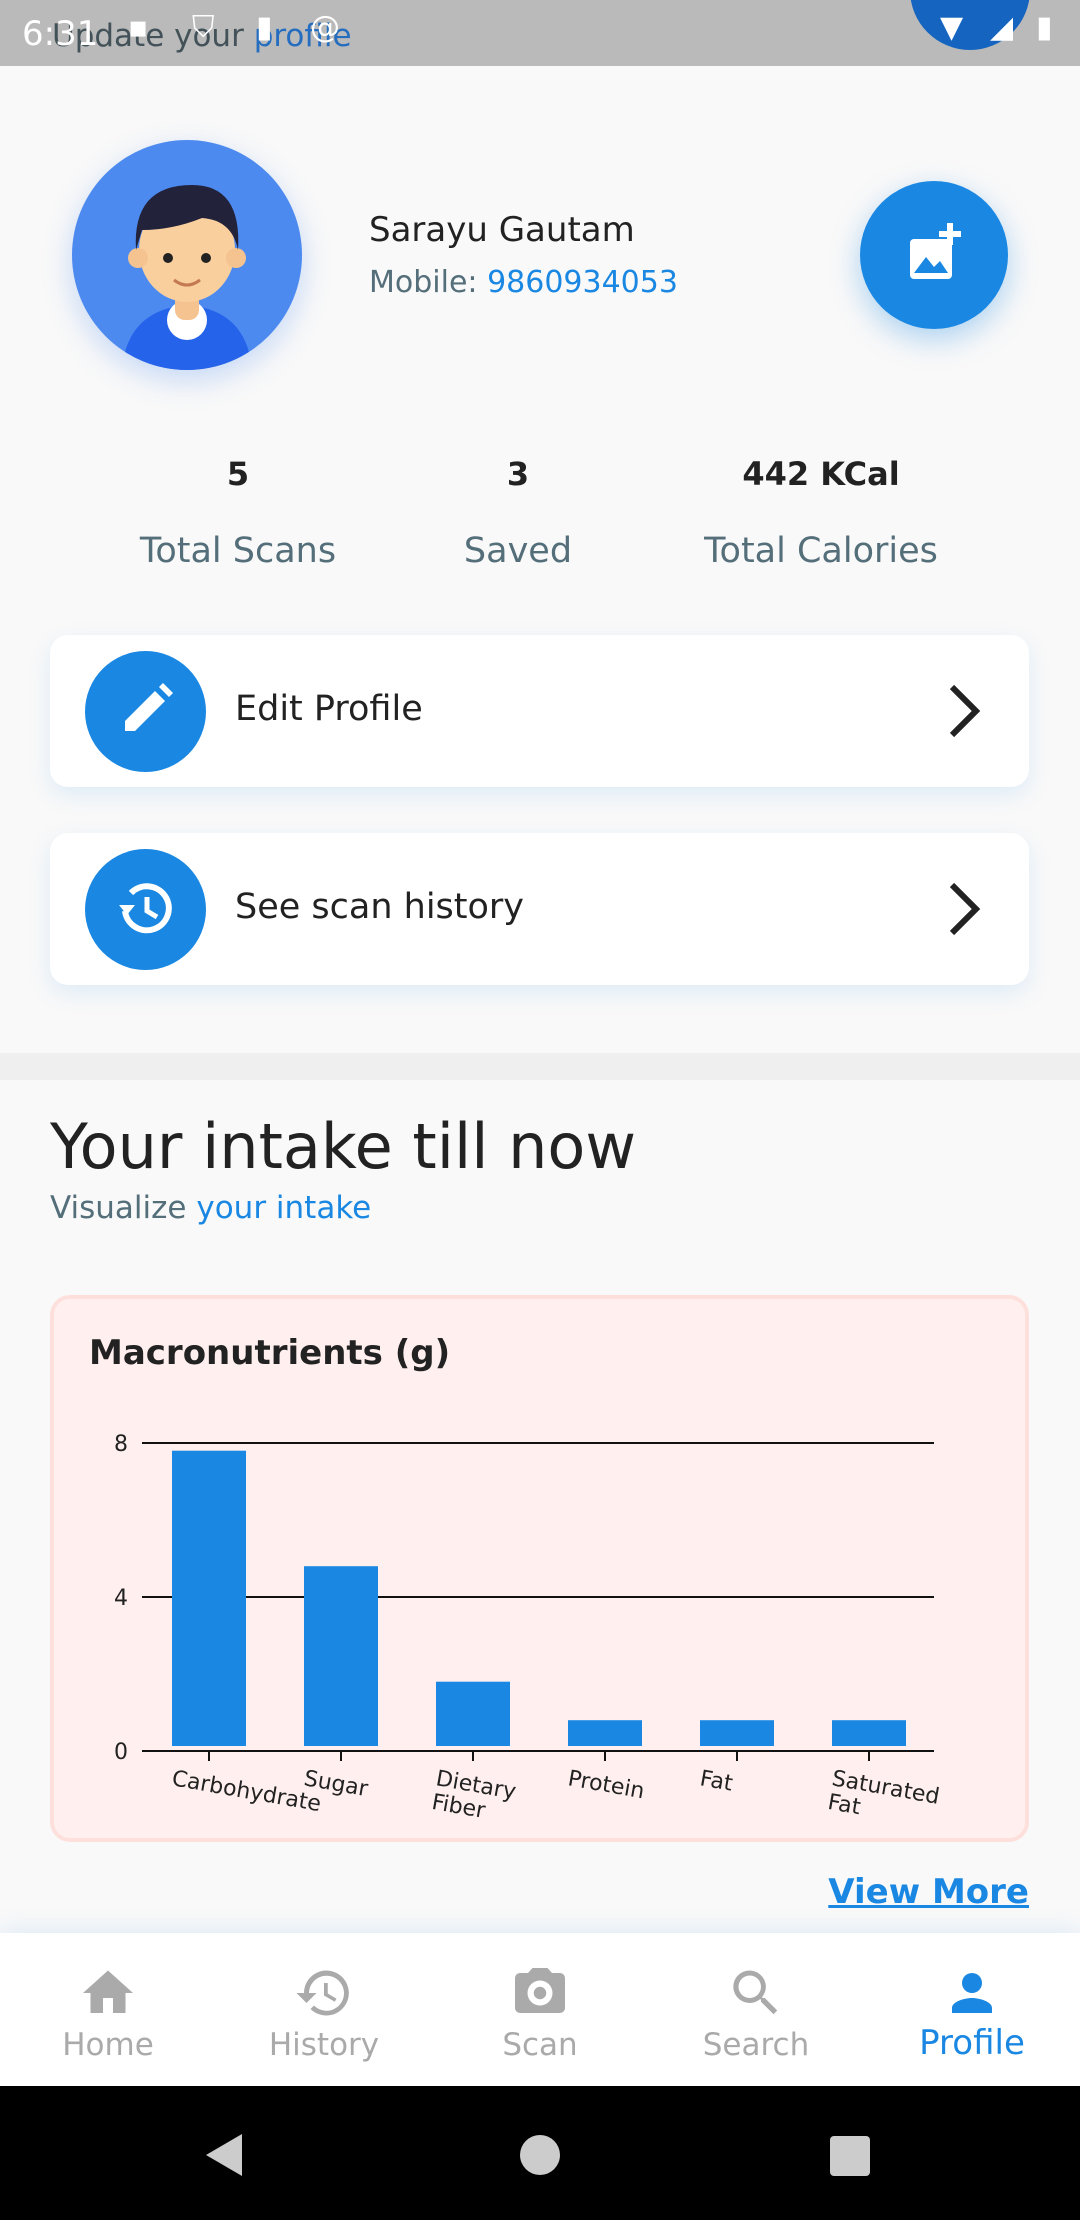 This screenshot has height=2220, width=1080. Describe the element at coordinates (324, 2045) in the screenshot. I see `nav-label: History` at that location.